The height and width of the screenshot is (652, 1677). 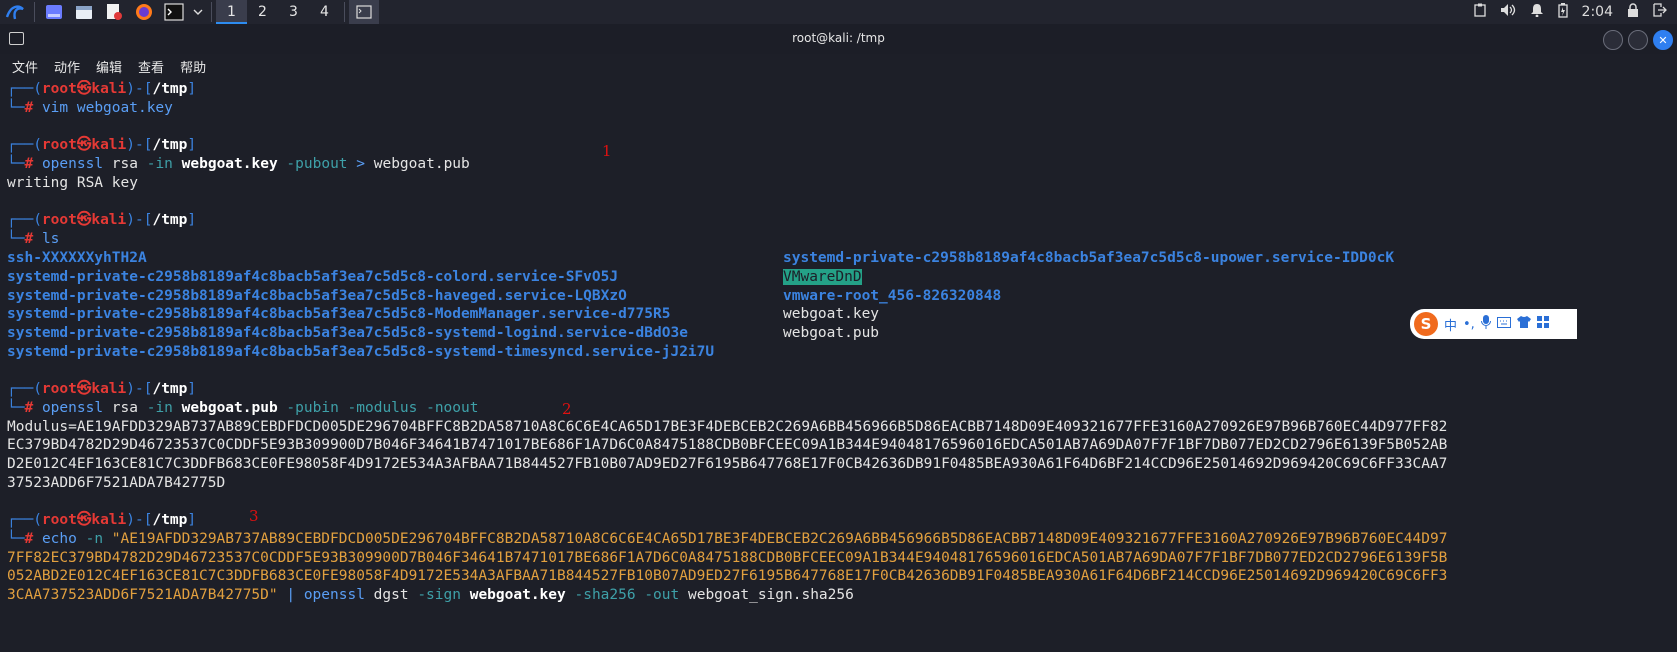 I want to click on menu-help: 帮助, so click(x=193, y=66).